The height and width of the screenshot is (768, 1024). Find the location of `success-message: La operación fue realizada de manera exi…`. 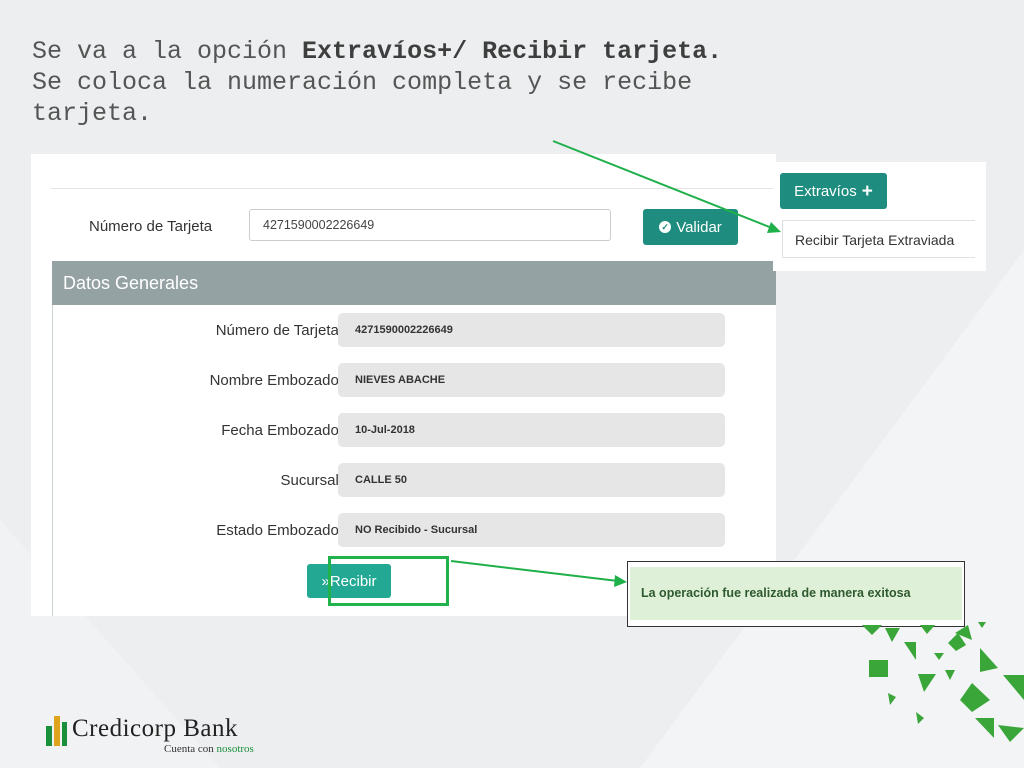

success-message: La operación fue realizada de manera exi… is located at coordinates (796, 593).